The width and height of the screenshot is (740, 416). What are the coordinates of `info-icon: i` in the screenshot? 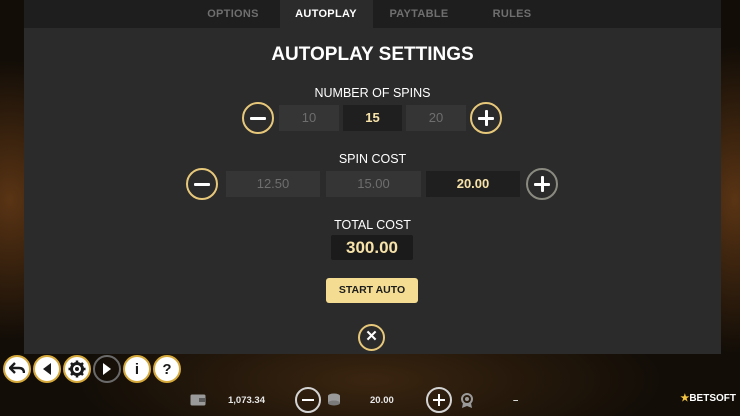 It's located at (137, 369).